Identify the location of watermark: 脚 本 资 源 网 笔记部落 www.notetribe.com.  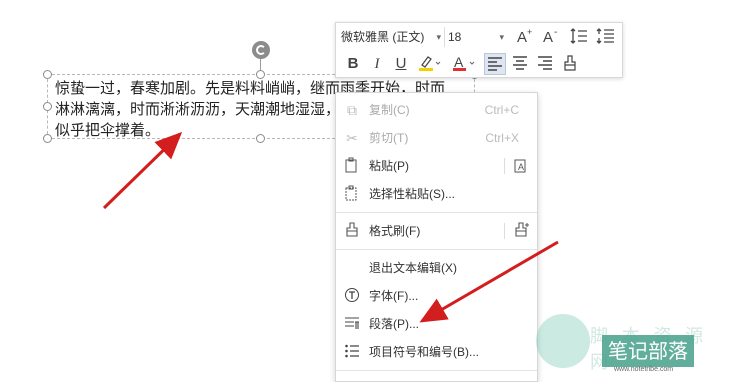
(631, 342).